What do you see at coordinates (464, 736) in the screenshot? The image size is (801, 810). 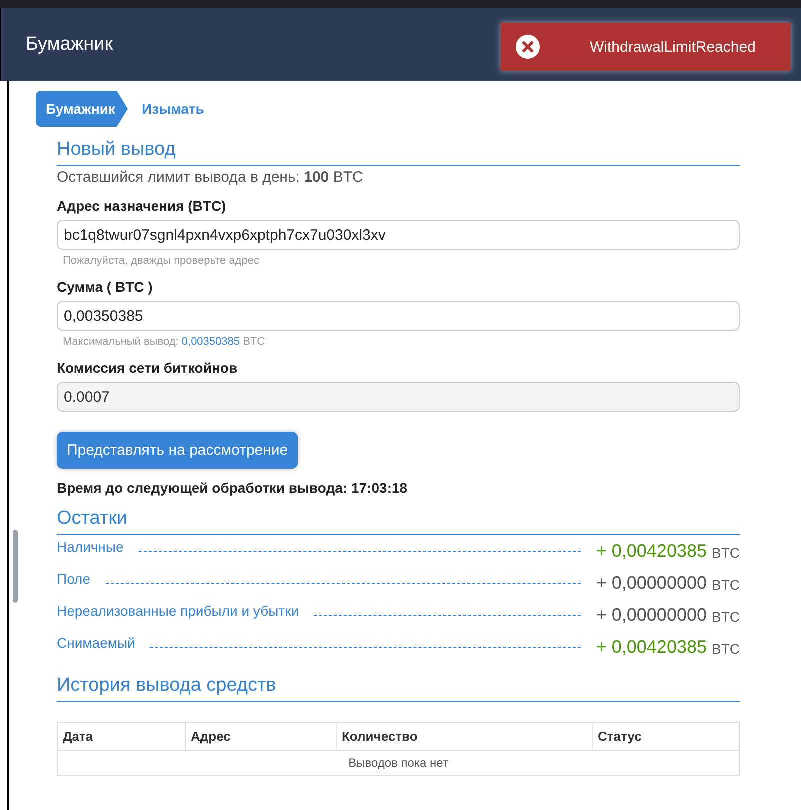 I see `column-header: Количество` at bounding box center [464, 736].